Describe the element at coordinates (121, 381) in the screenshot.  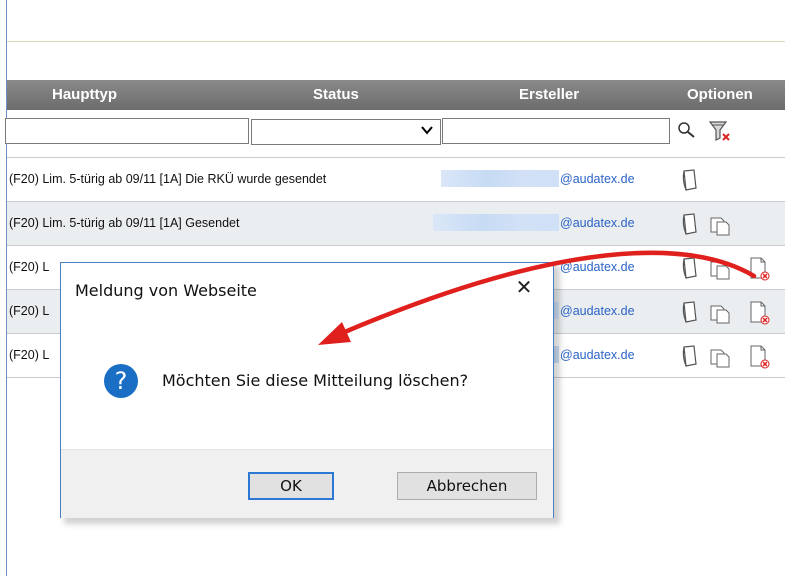
I see `question-icon: ?` at that location.